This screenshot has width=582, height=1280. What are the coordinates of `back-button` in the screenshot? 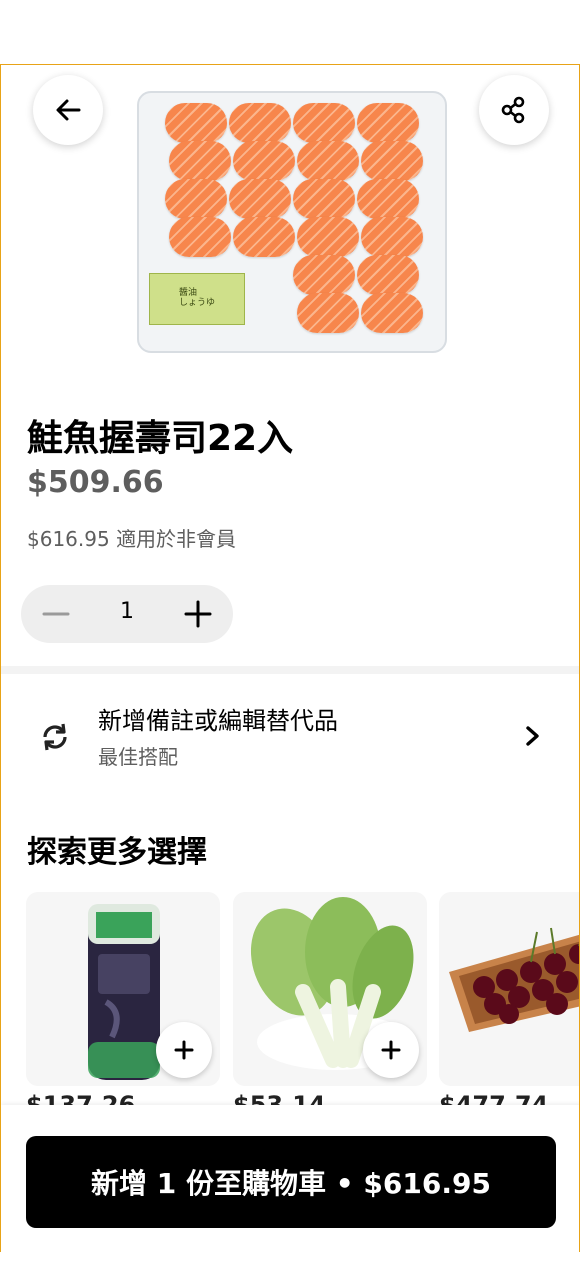 It's located at (68, 110).